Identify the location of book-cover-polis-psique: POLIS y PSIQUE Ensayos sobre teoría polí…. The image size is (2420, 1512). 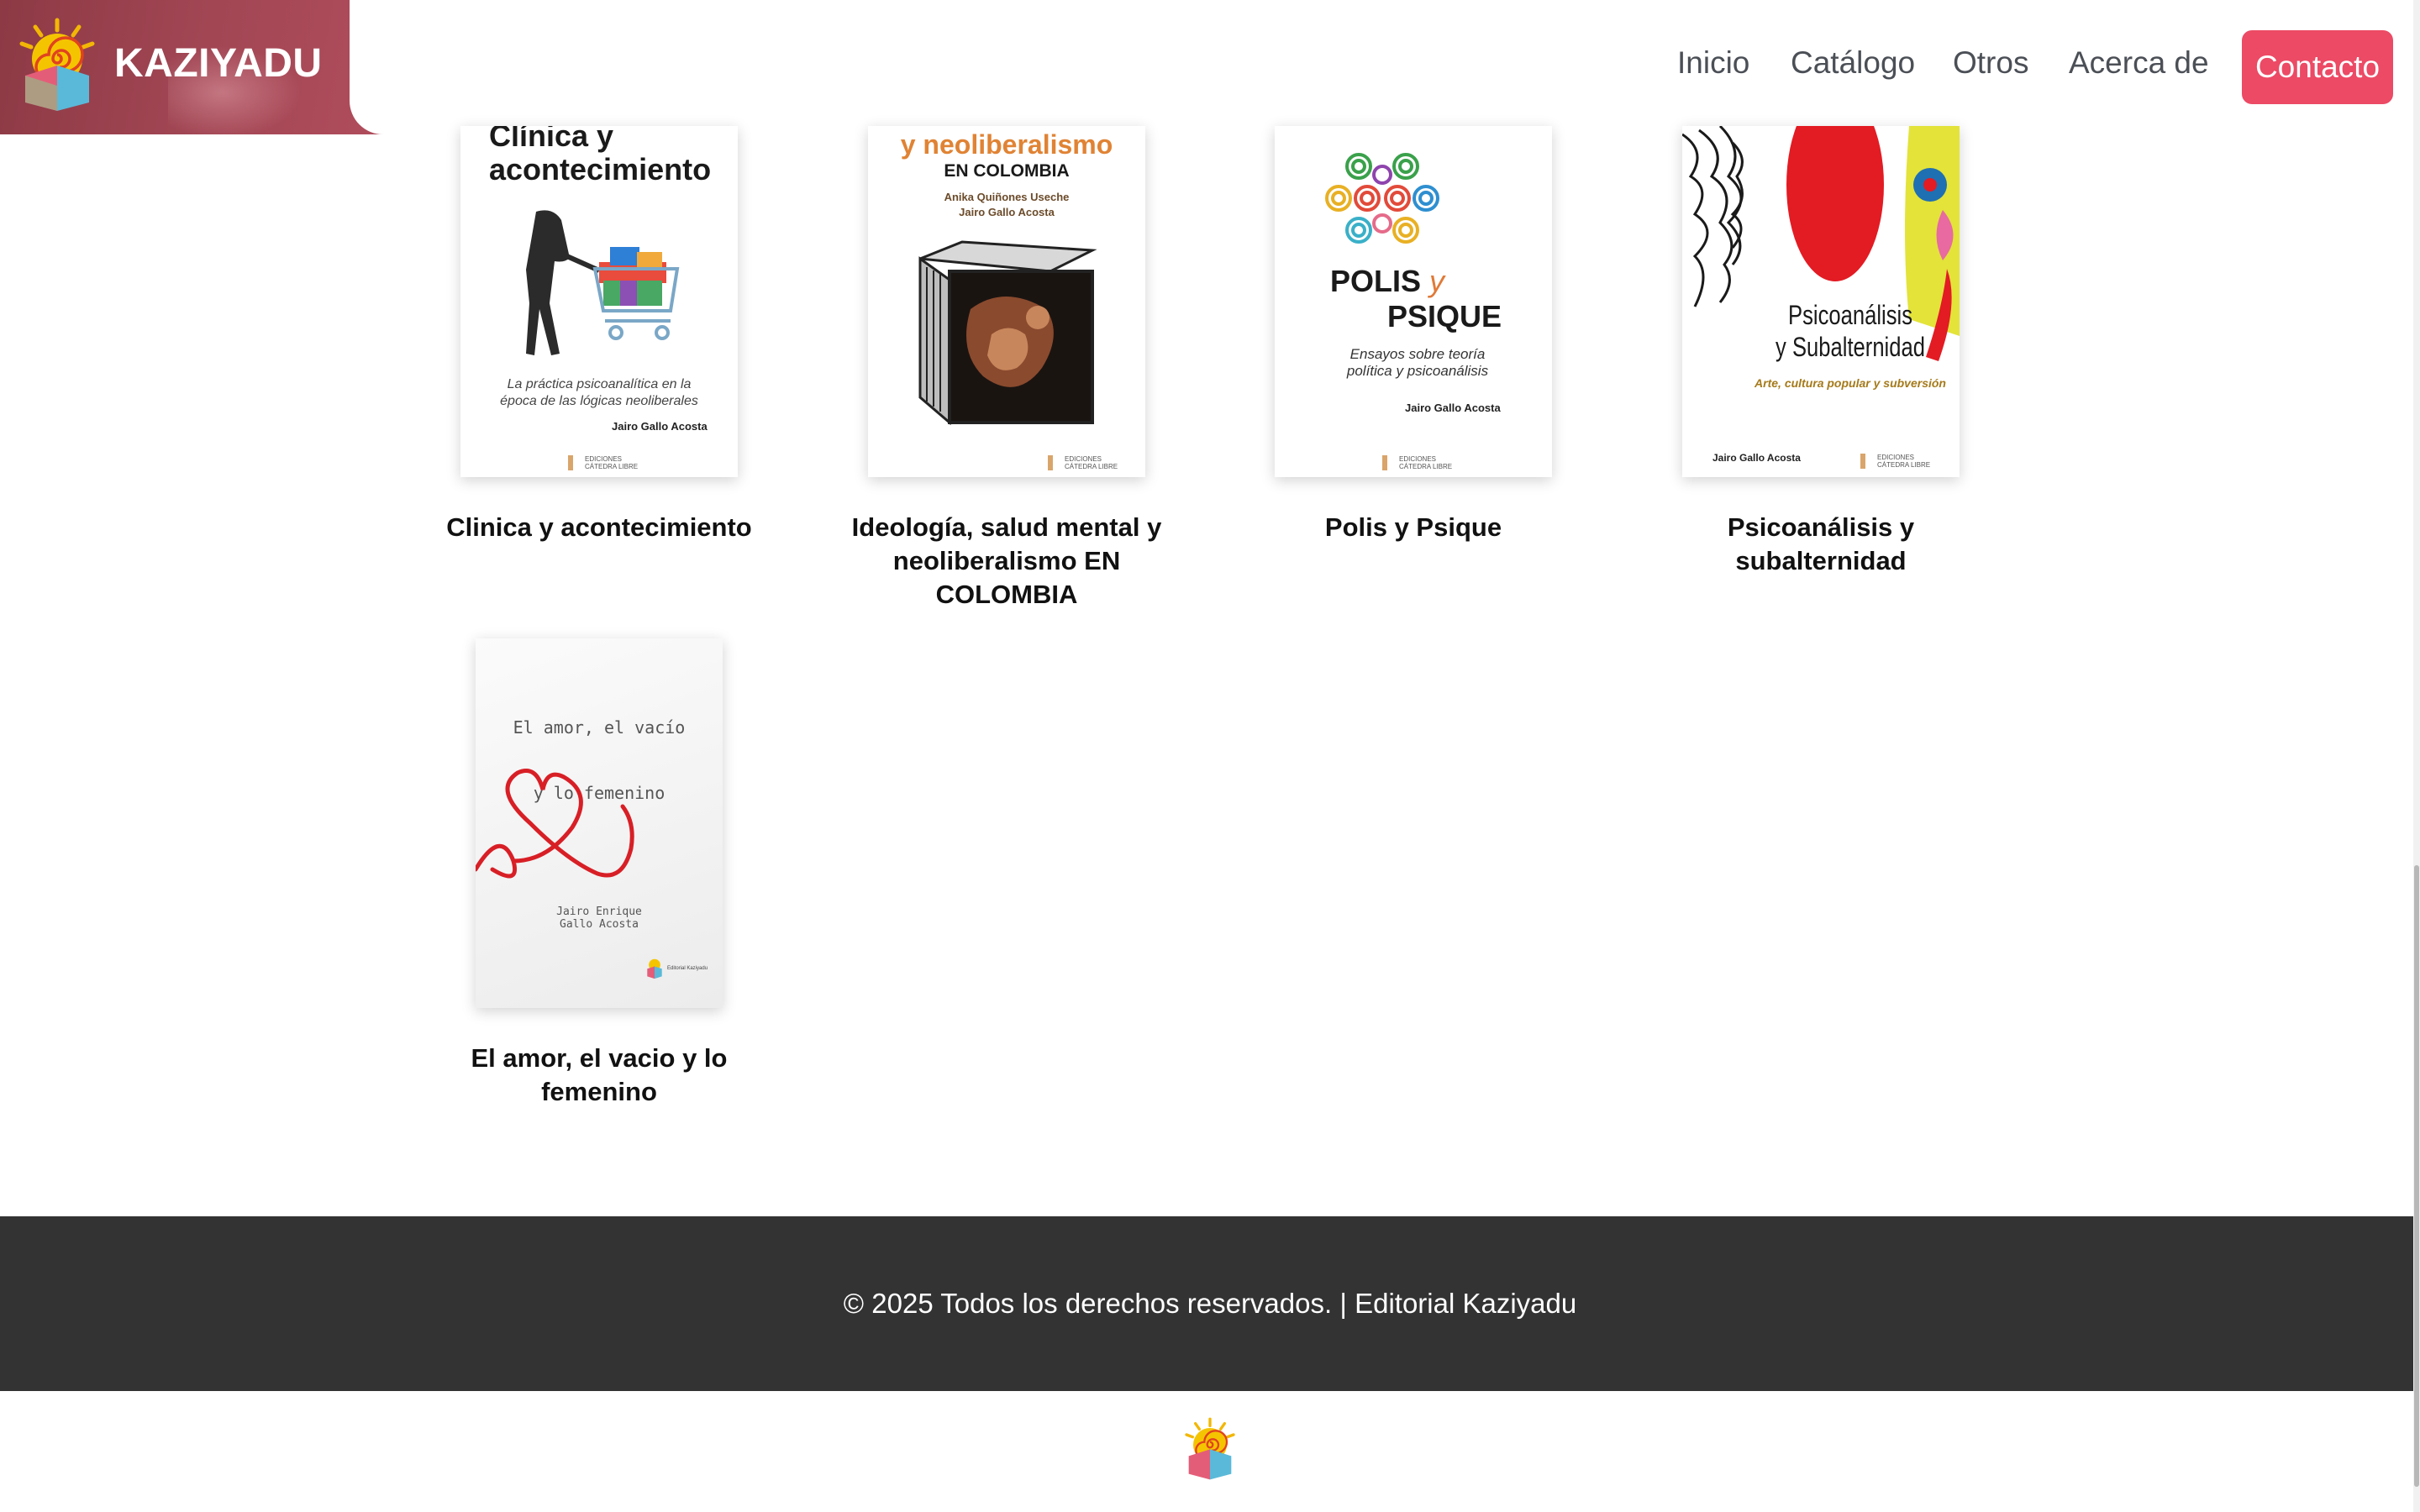
(1413, 301).